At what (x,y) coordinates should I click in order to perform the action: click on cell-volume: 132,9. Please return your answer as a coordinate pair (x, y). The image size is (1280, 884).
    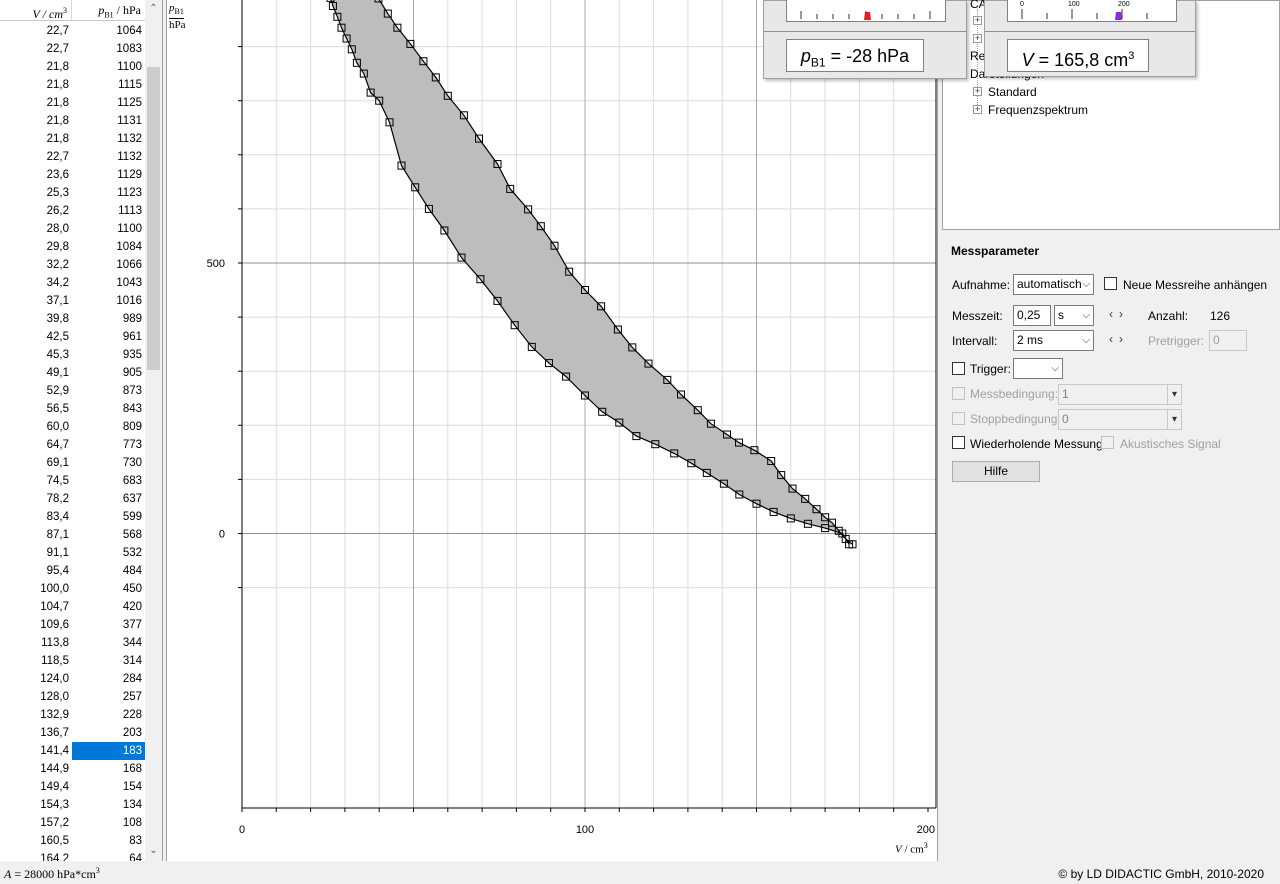
    Looking at the image, I should click on (36, 715).